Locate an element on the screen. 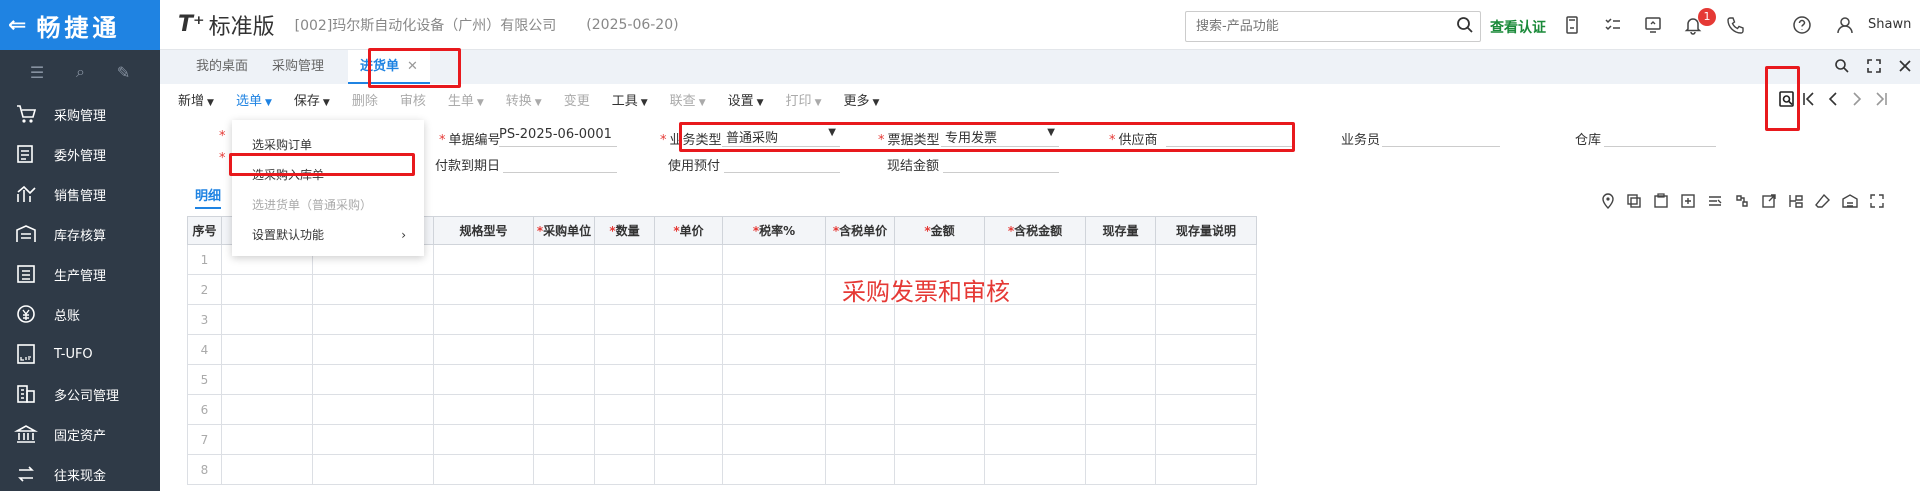  link-icon is located at coordinates (1742, 201).